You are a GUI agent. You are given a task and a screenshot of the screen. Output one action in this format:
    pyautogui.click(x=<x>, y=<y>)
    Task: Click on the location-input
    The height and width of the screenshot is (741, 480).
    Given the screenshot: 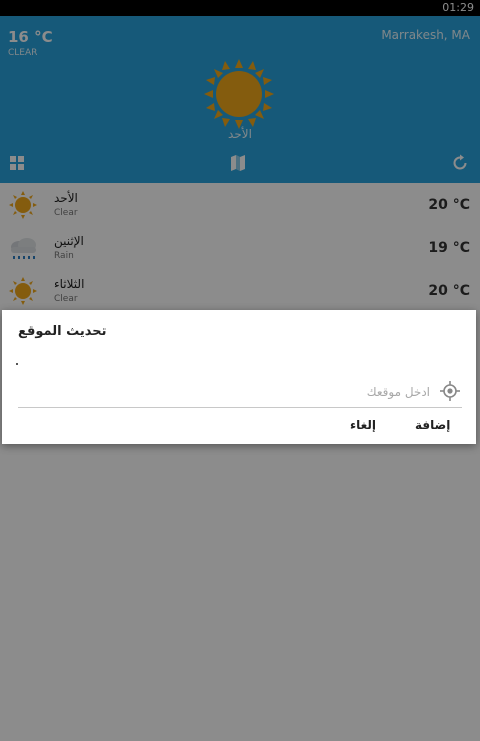 What is the action you would take?
    pyautogui.click(x=240, y=392)
    